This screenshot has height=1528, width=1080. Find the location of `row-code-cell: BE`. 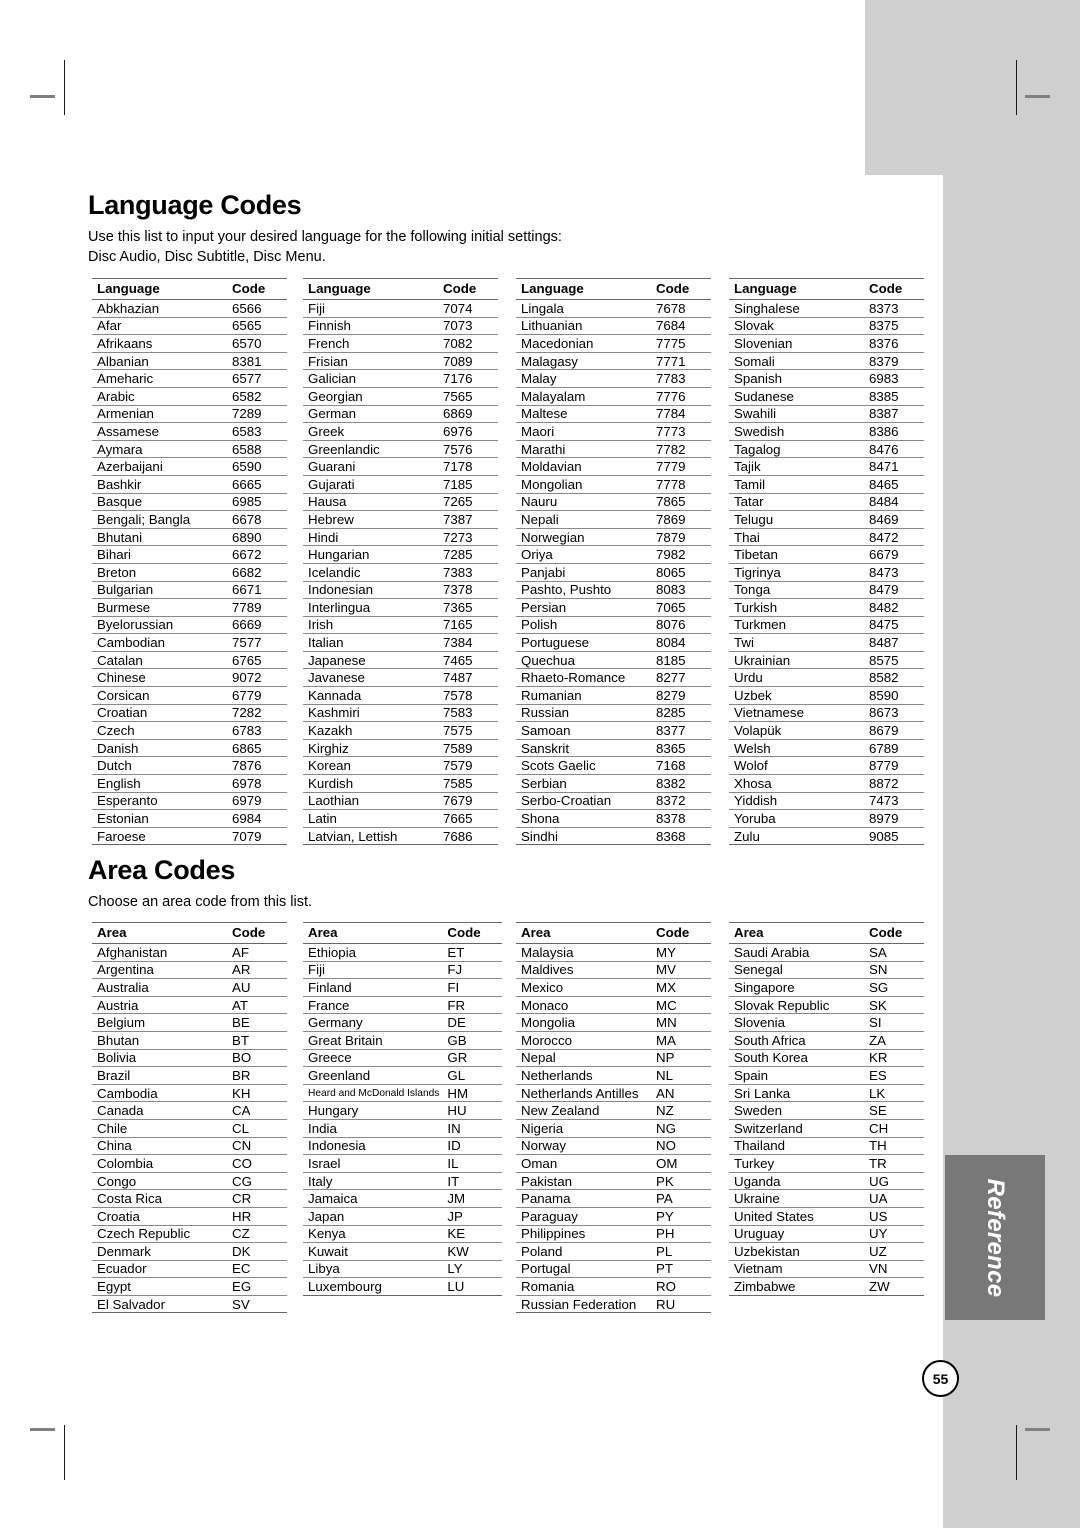

row-code-cell: BE is located at coordinates (255, 1022).